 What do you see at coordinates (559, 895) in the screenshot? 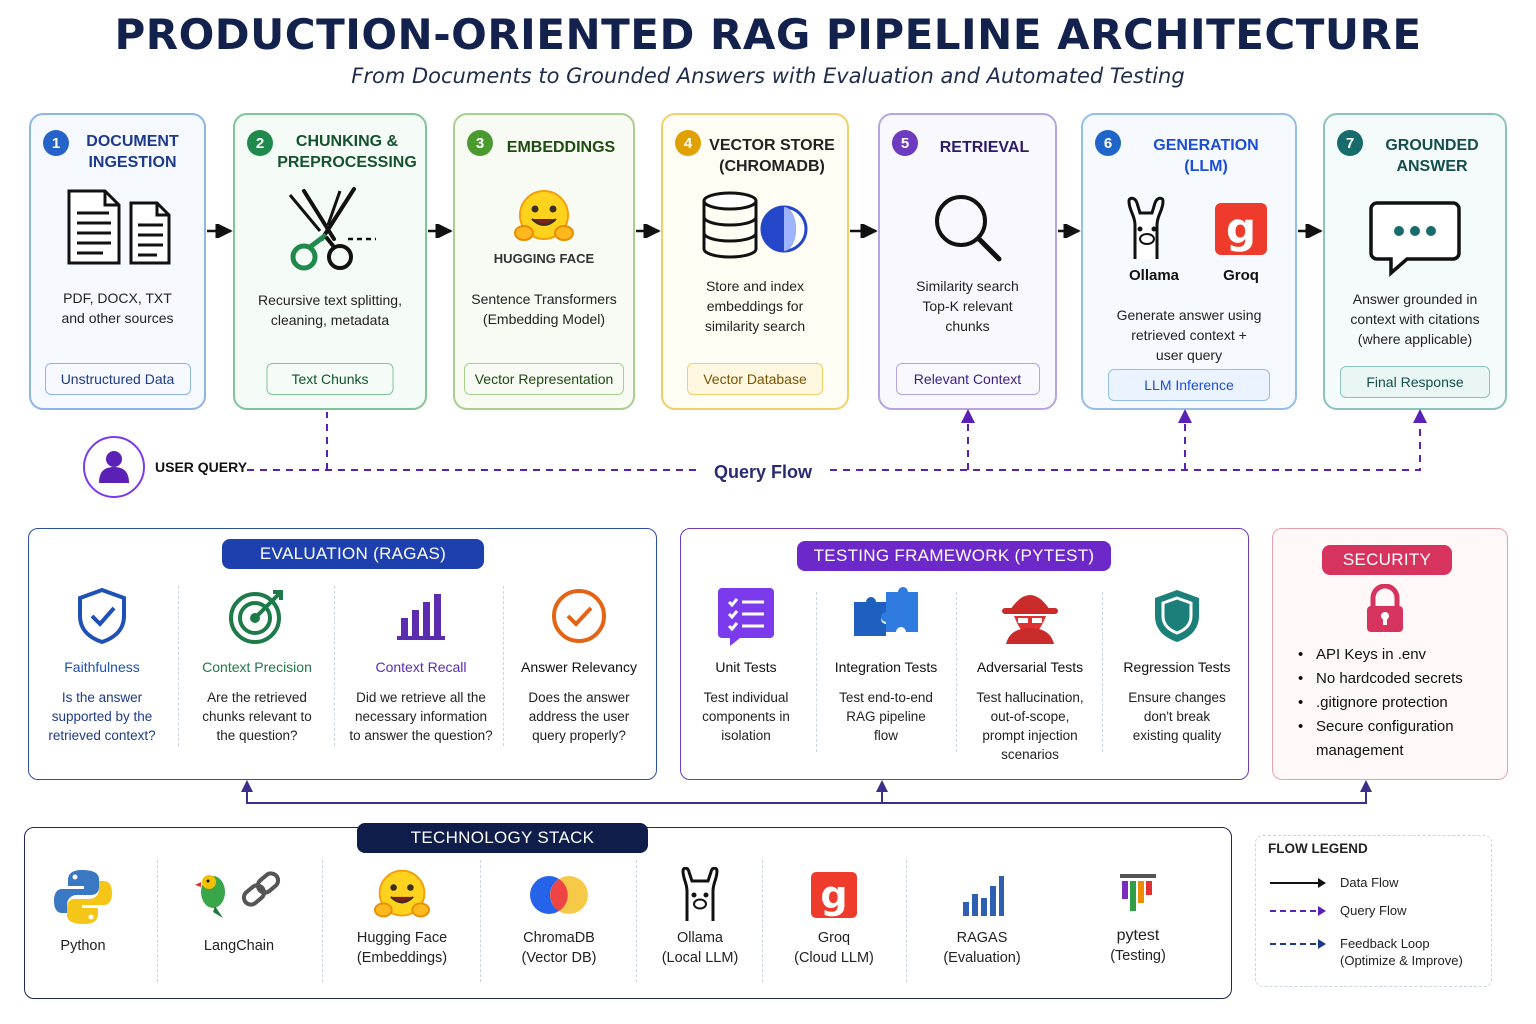
I see `chromadb-icon` at bounding box center [559, 895].